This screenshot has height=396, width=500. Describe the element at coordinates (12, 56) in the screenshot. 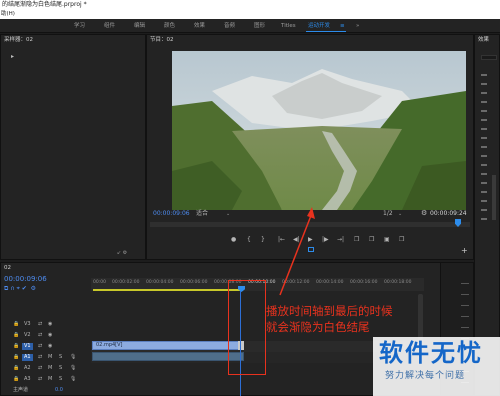

I see `panel-menu-icon: ▸` at that location.